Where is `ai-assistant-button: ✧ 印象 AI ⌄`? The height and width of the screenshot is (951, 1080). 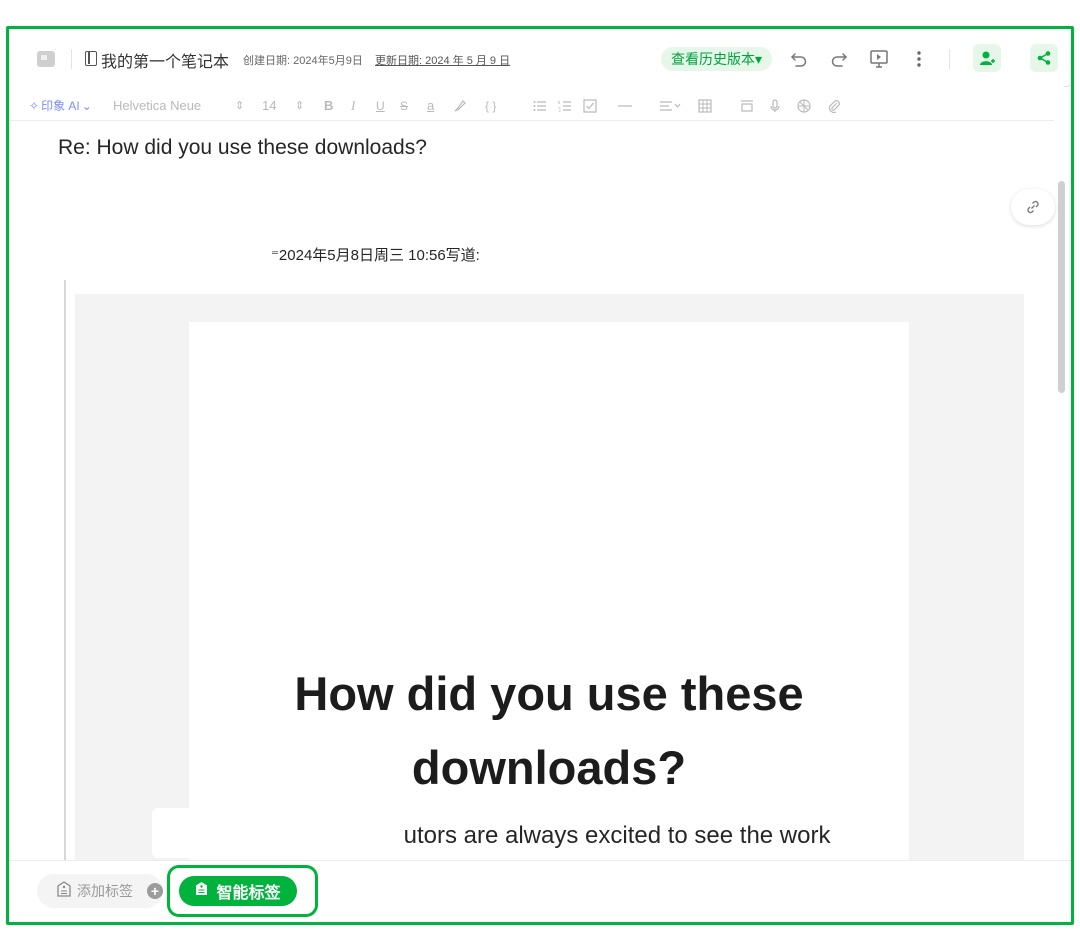
ai-assistant-button: ✧ 印象 AI ⌄ is located at coordinates (60, 106).